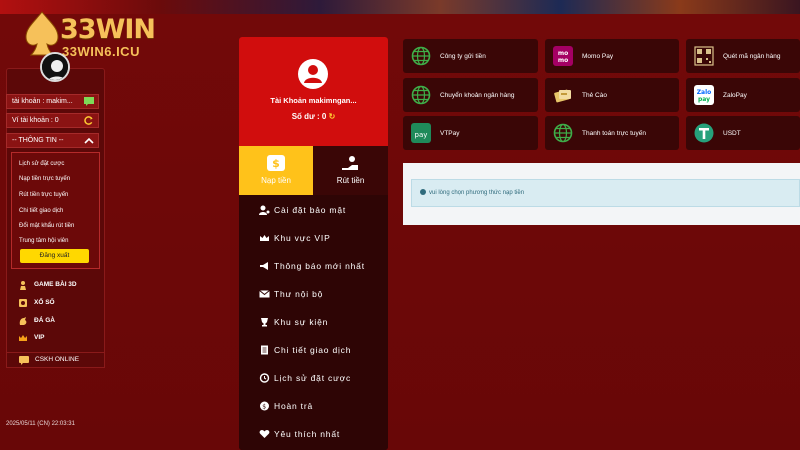 Image resolution: width=800 pixels, height=450 pixels. Describe the element at coordinates (477, 193) in the screenshot. I see `notice-text: vui lòng chọn phương thức nạp tiền` at that location.